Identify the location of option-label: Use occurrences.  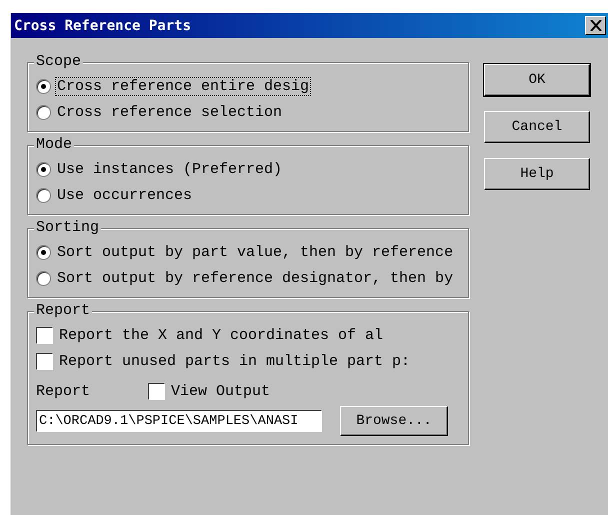
(124, 195).